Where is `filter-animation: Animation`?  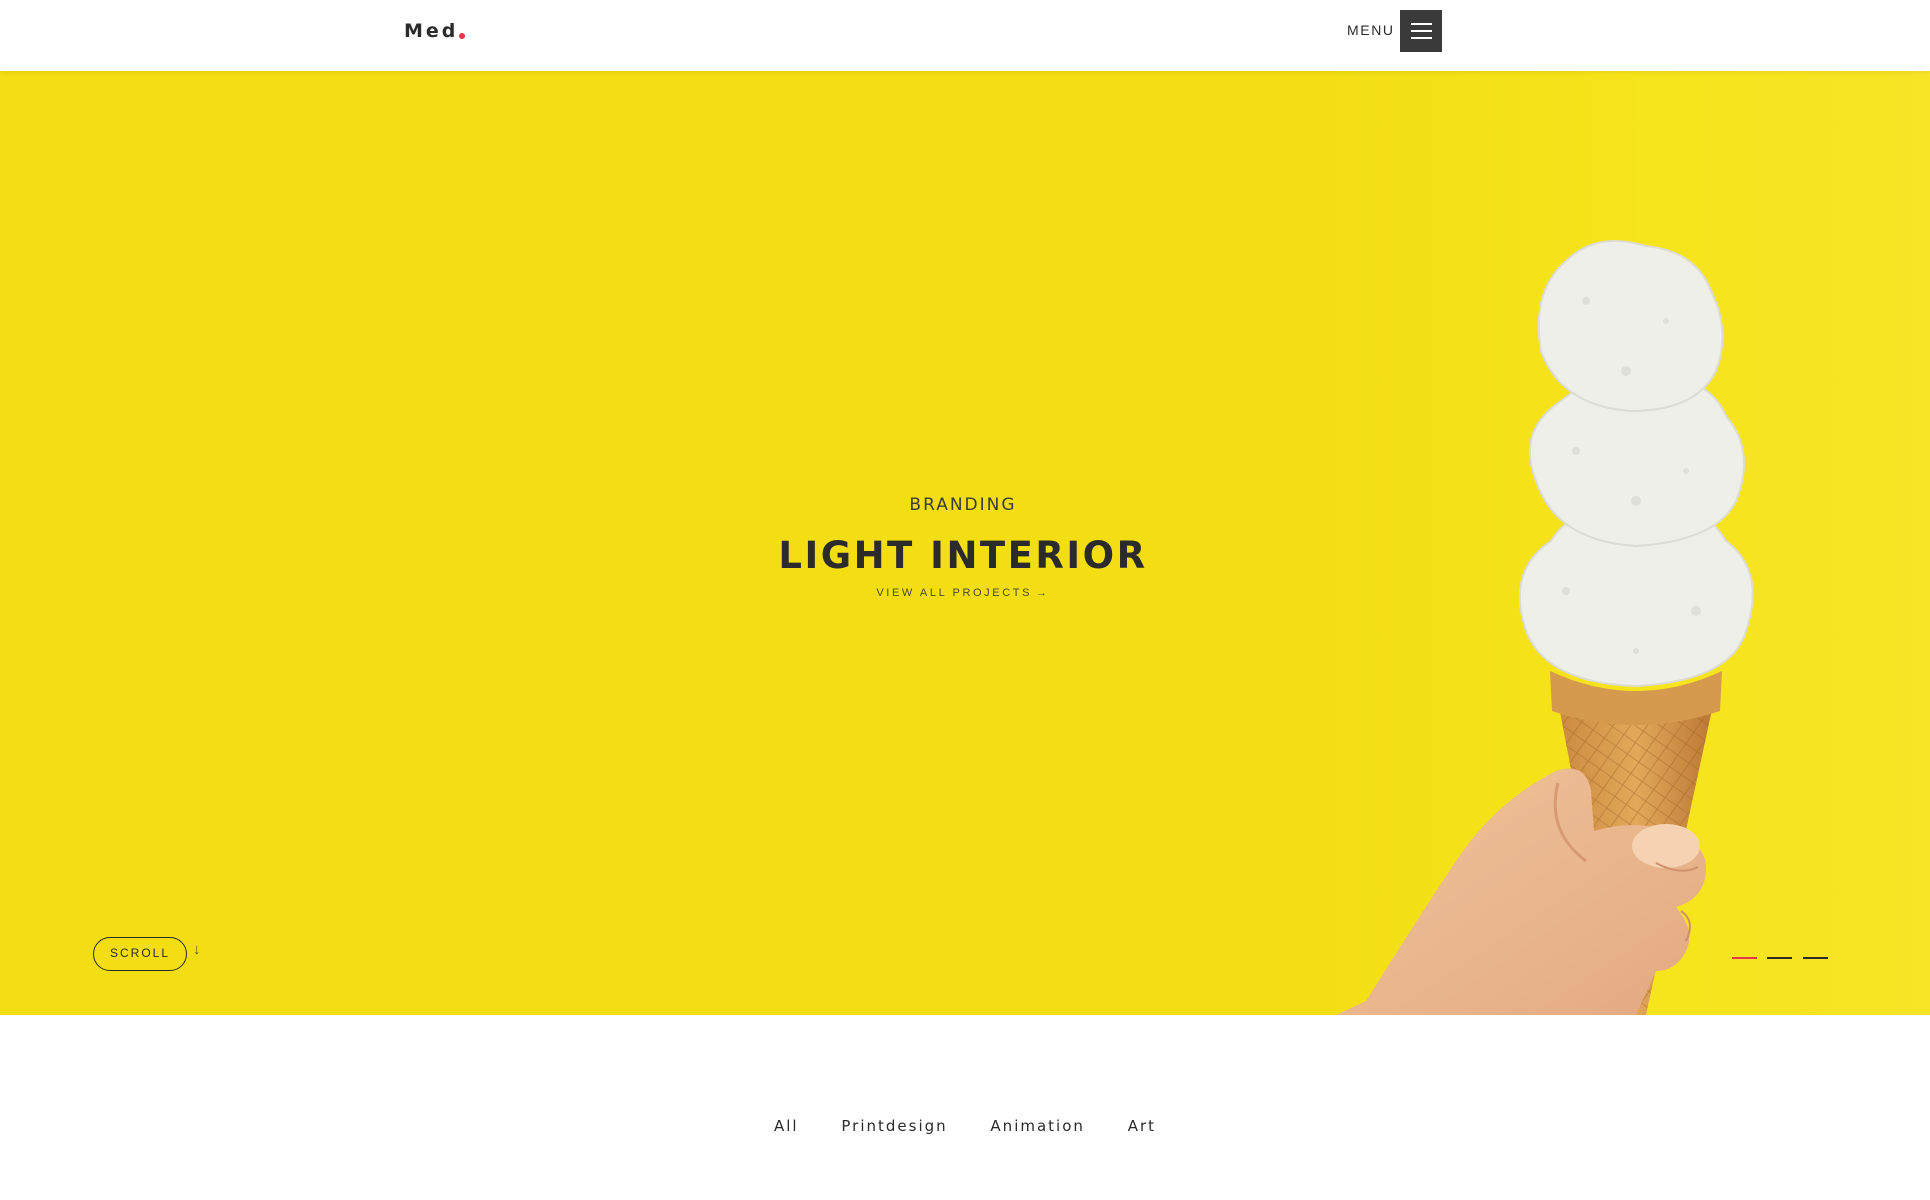 filter-animation: Animation is located at coordinates (1037, 1126).